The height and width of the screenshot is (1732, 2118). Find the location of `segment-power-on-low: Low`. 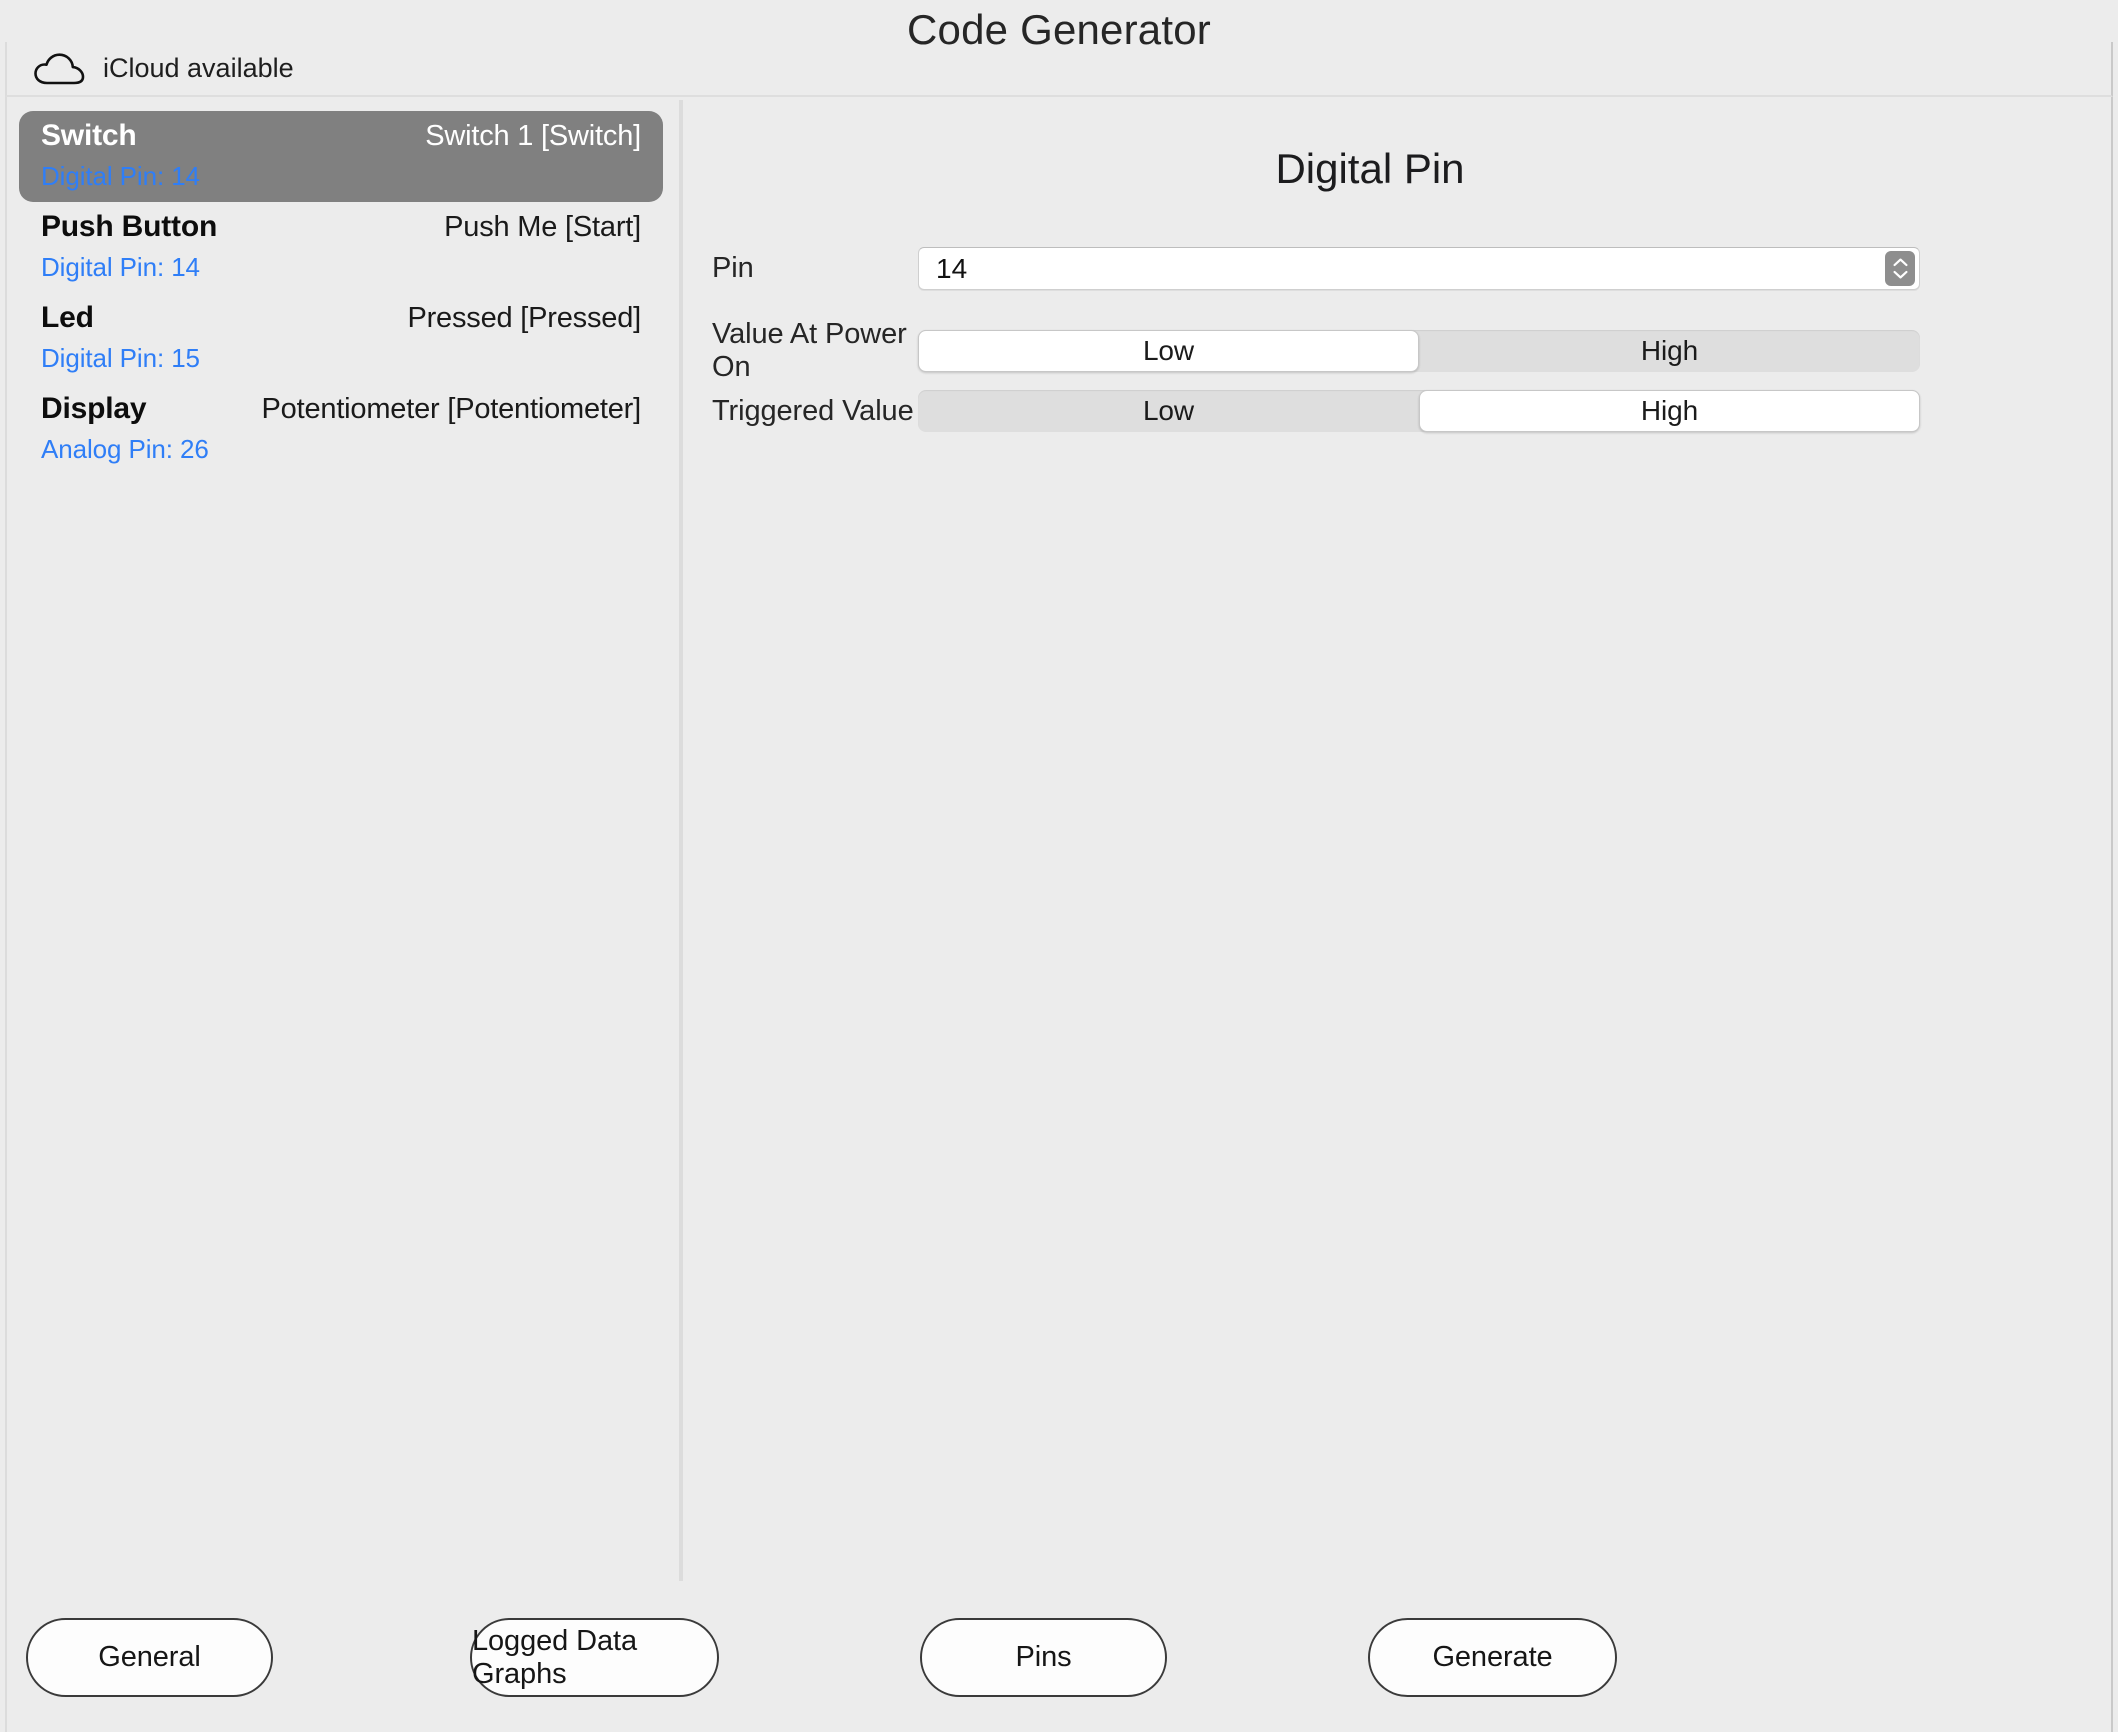

segment-power-on-low: Low is located at coordinates (1168, 351).